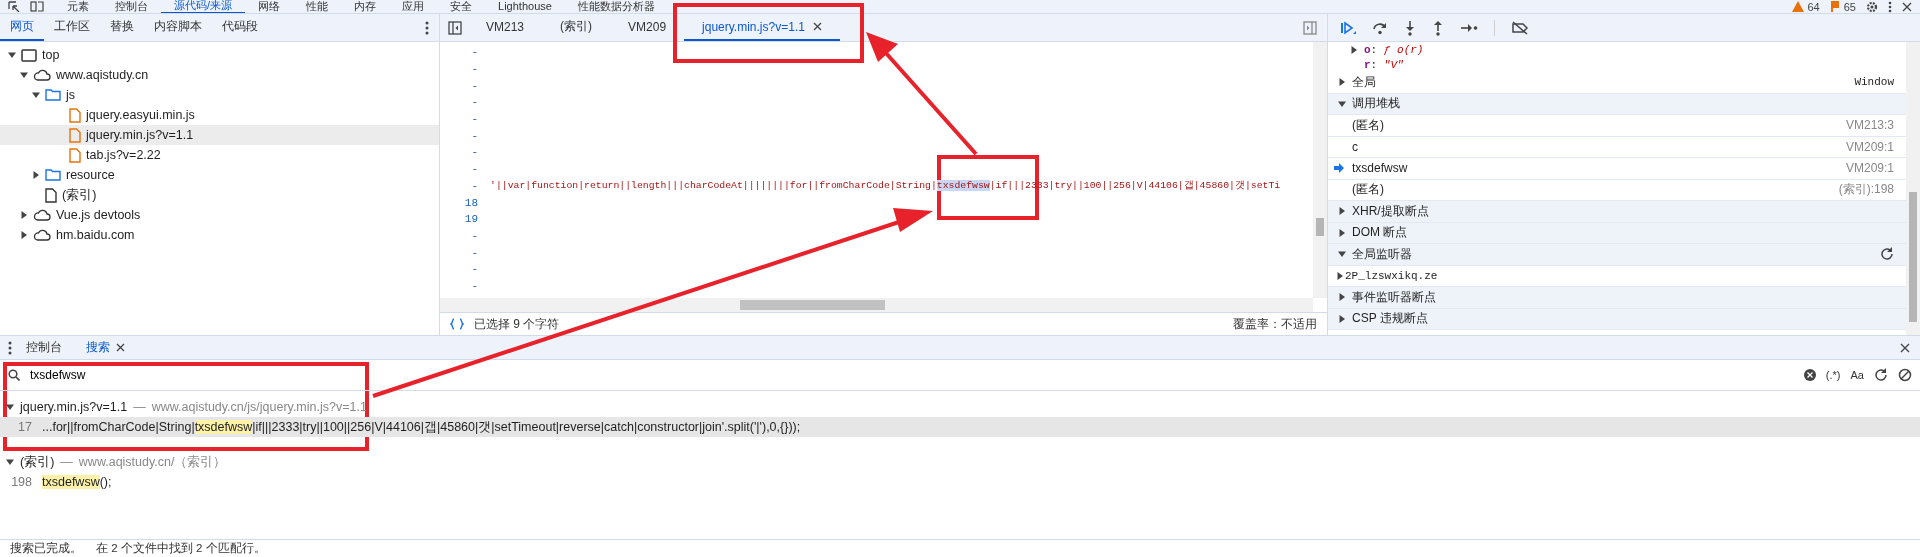 The width and height of the screenshot is (1920, 557). Describe the element at coordinates (505, 27) in the screenshot. I see `file-tab: VM213` at that location.